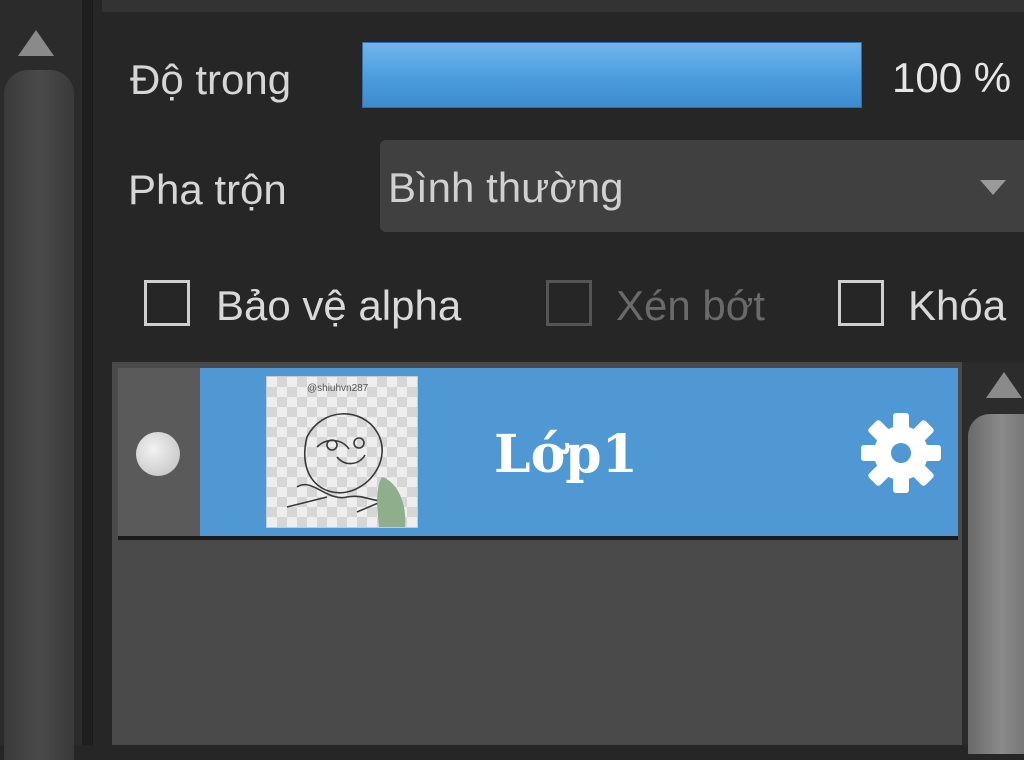 Image resolution: width=1024 pixels, height=760 pixels. Describe the element at coordinates (861, 303) in the screenshot. I see `lock-checkbox` at that location.